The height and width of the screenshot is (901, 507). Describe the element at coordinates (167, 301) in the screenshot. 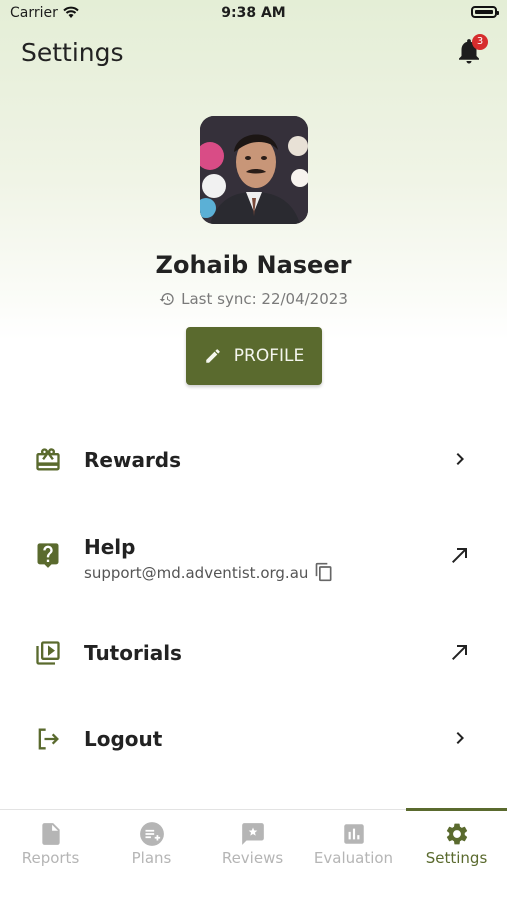

I see `history-icon` at that location.